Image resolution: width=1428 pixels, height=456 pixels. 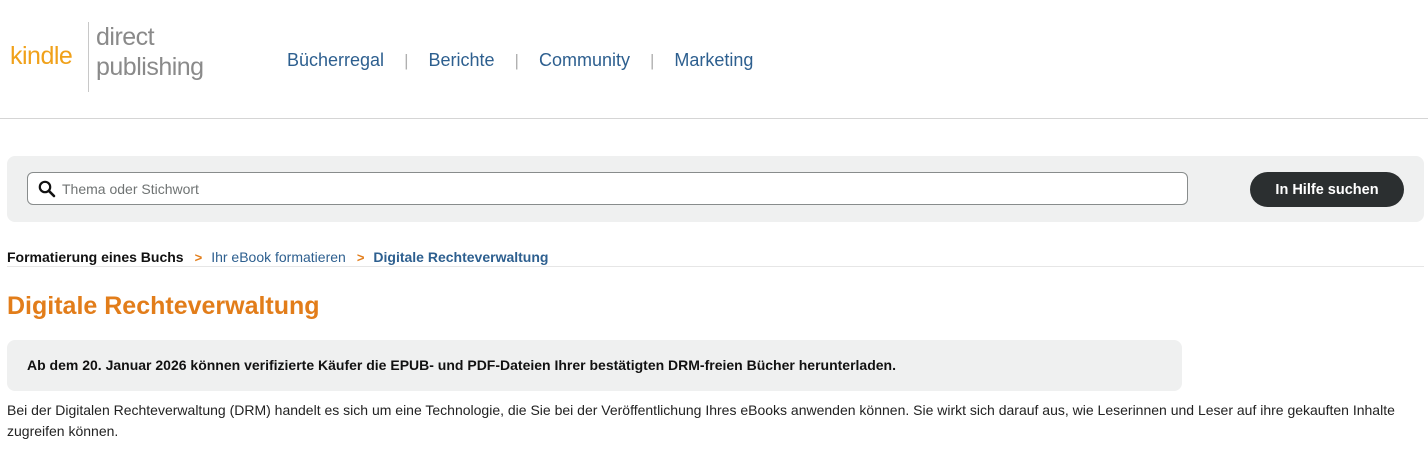 I want to click on logo-publishing-text: publishing, so click(x=150, y=67).